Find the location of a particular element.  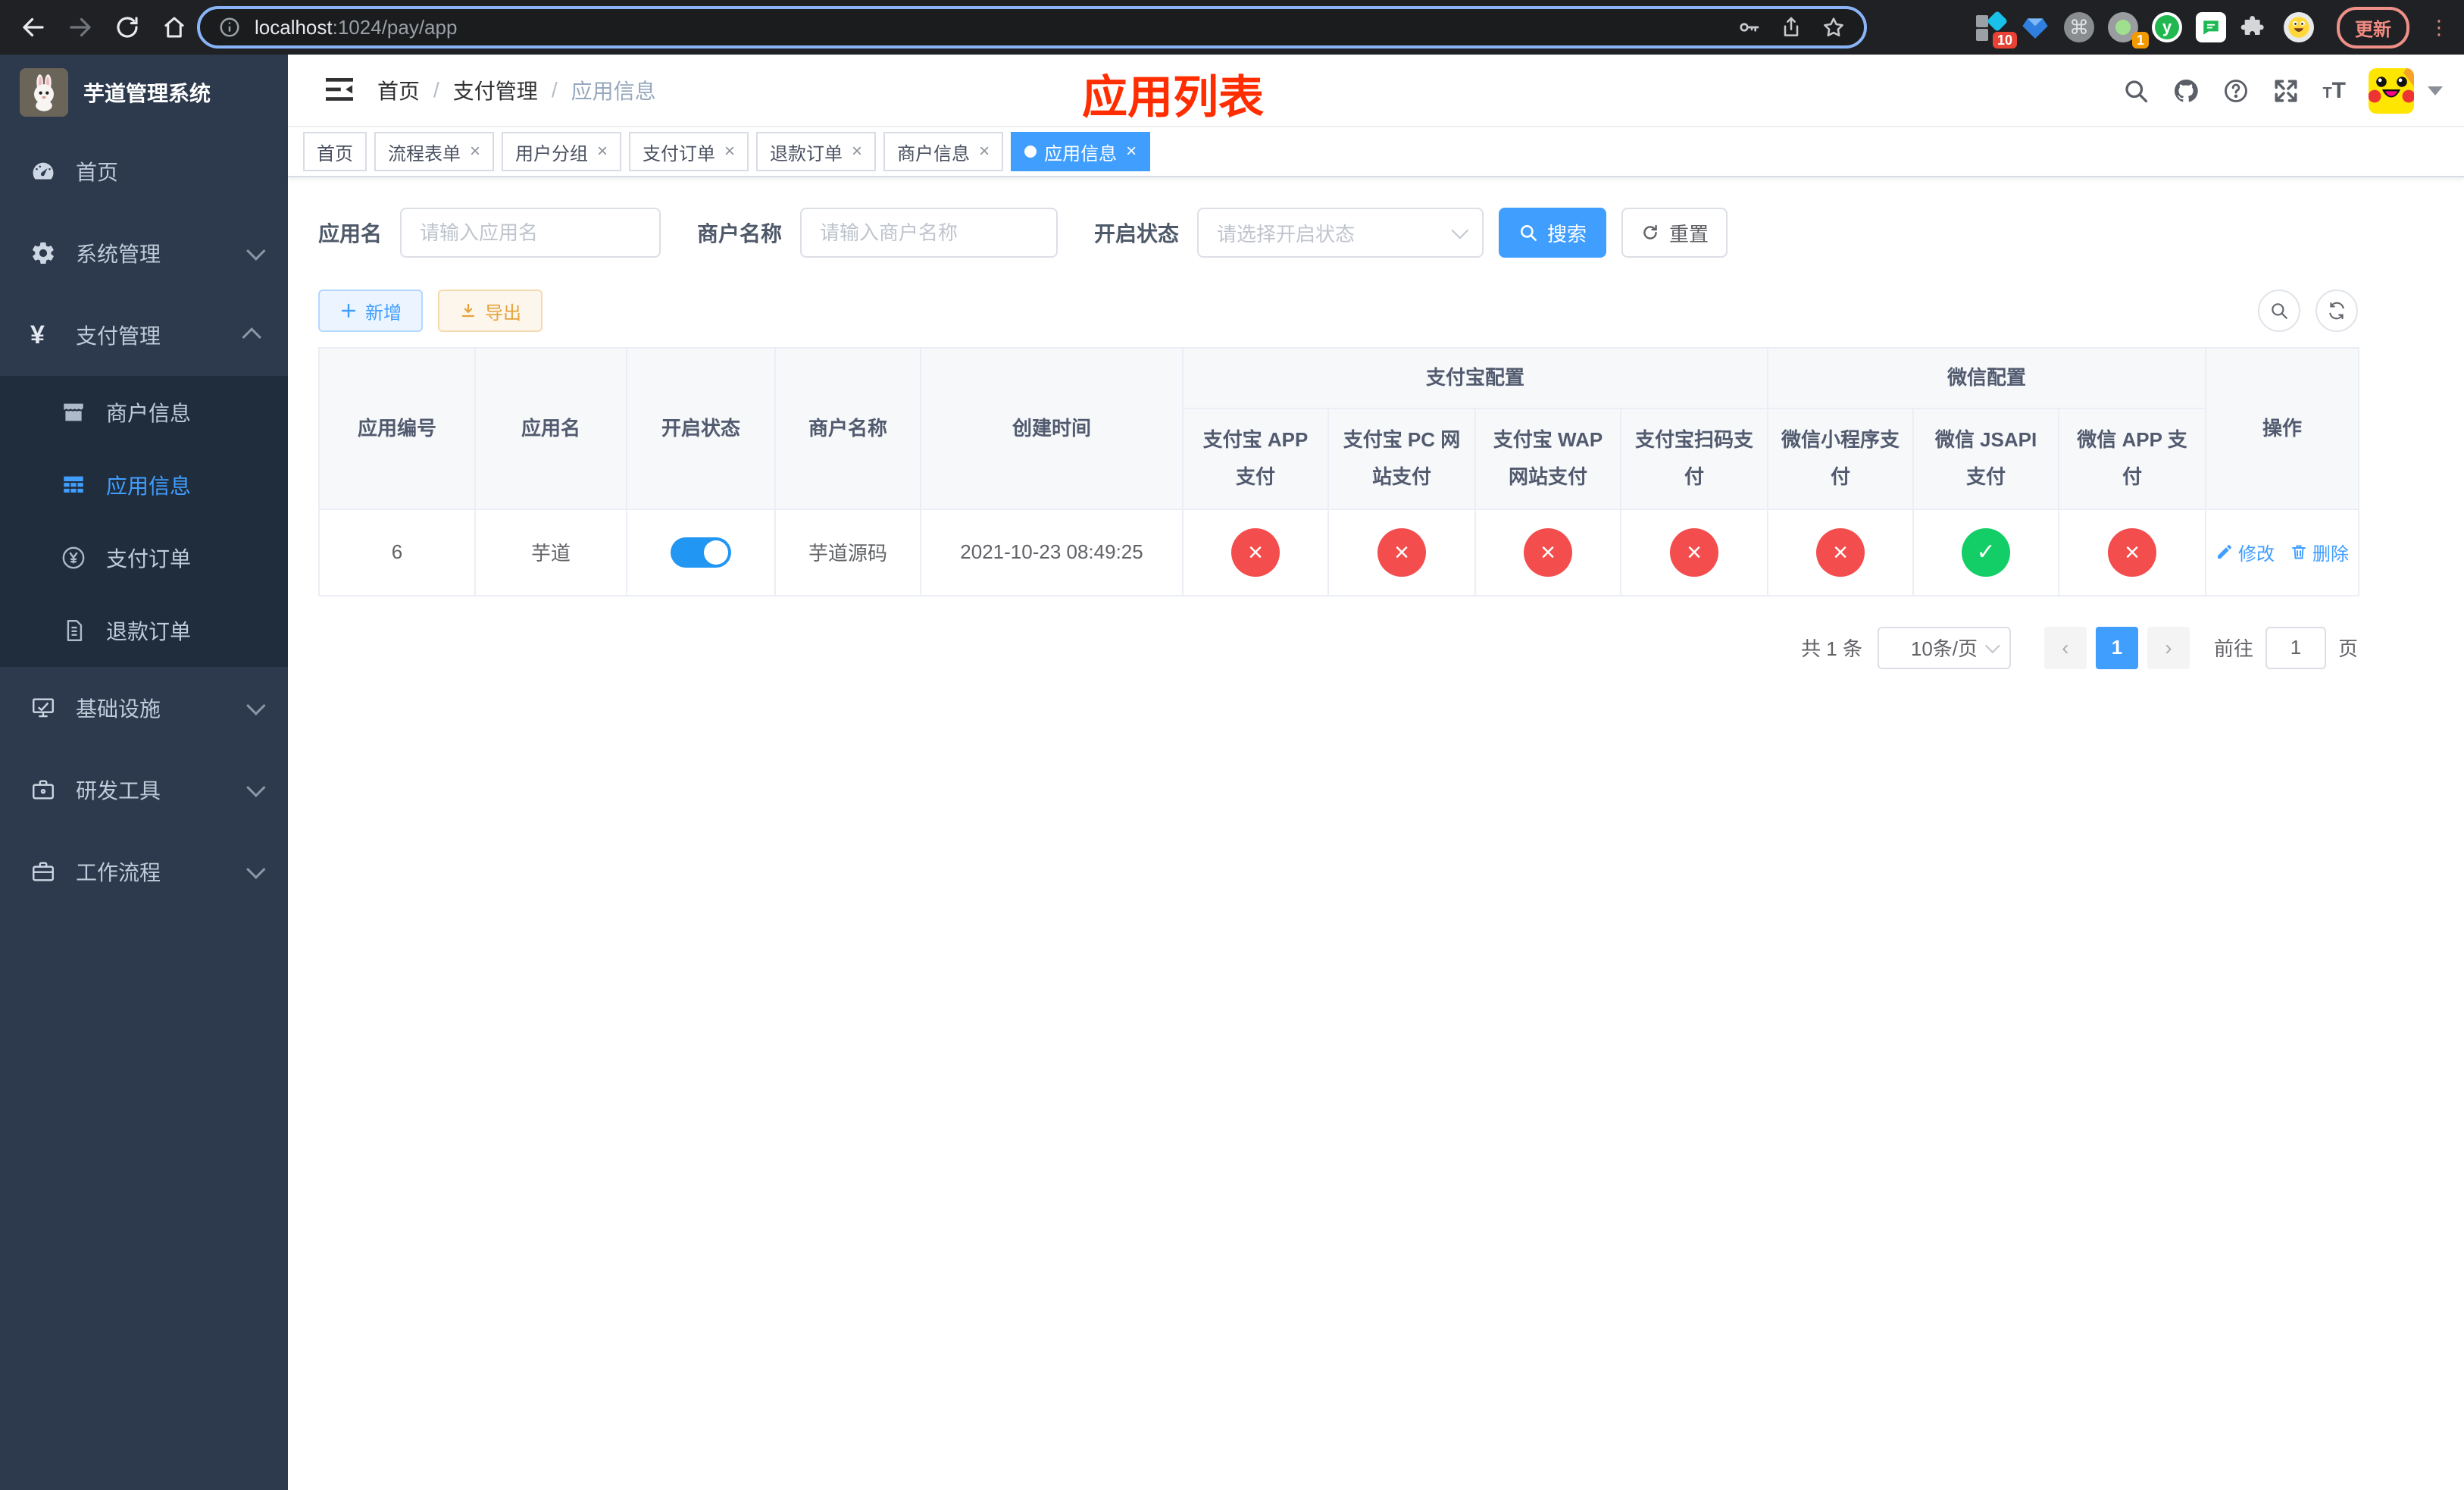

info-icon is located at coordinates (229, 28).